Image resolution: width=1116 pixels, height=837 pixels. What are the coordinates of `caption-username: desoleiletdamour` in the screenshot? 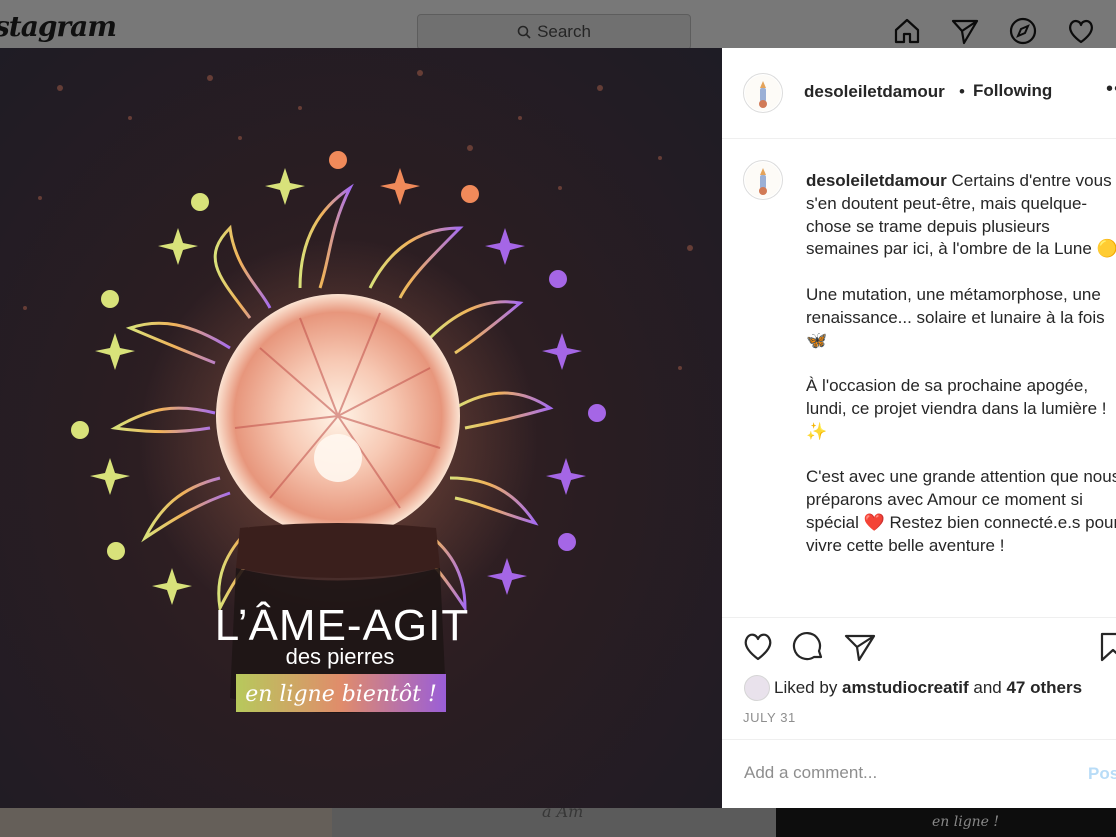 It's located at (876, 180).